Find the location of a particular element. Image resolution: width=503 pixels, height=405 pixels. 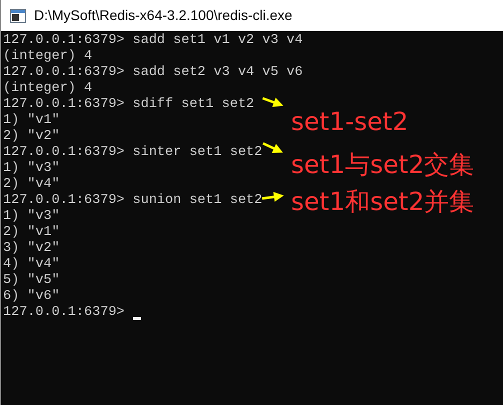

console-line: 127.0.0.1:6379> sdiff set1 set2 is located at coordinates (128, 105).